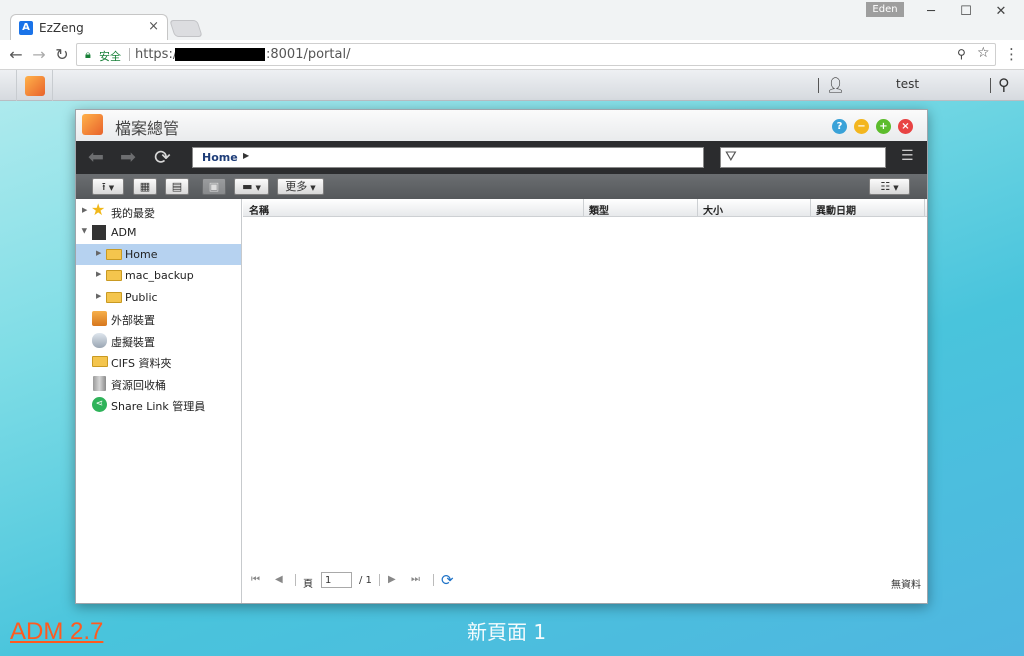  Describe the element at coordinates (220, 54) in the screenshot. I see `url-redaction` at that location.